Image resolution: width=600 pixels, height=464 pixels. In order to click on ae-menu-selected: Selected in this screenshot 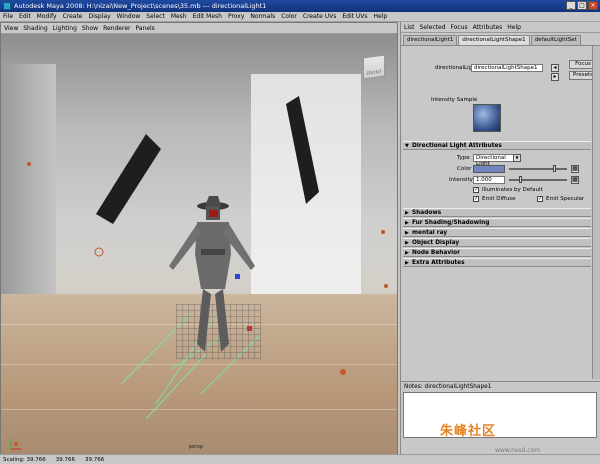, I will do `click(433, 27)`.